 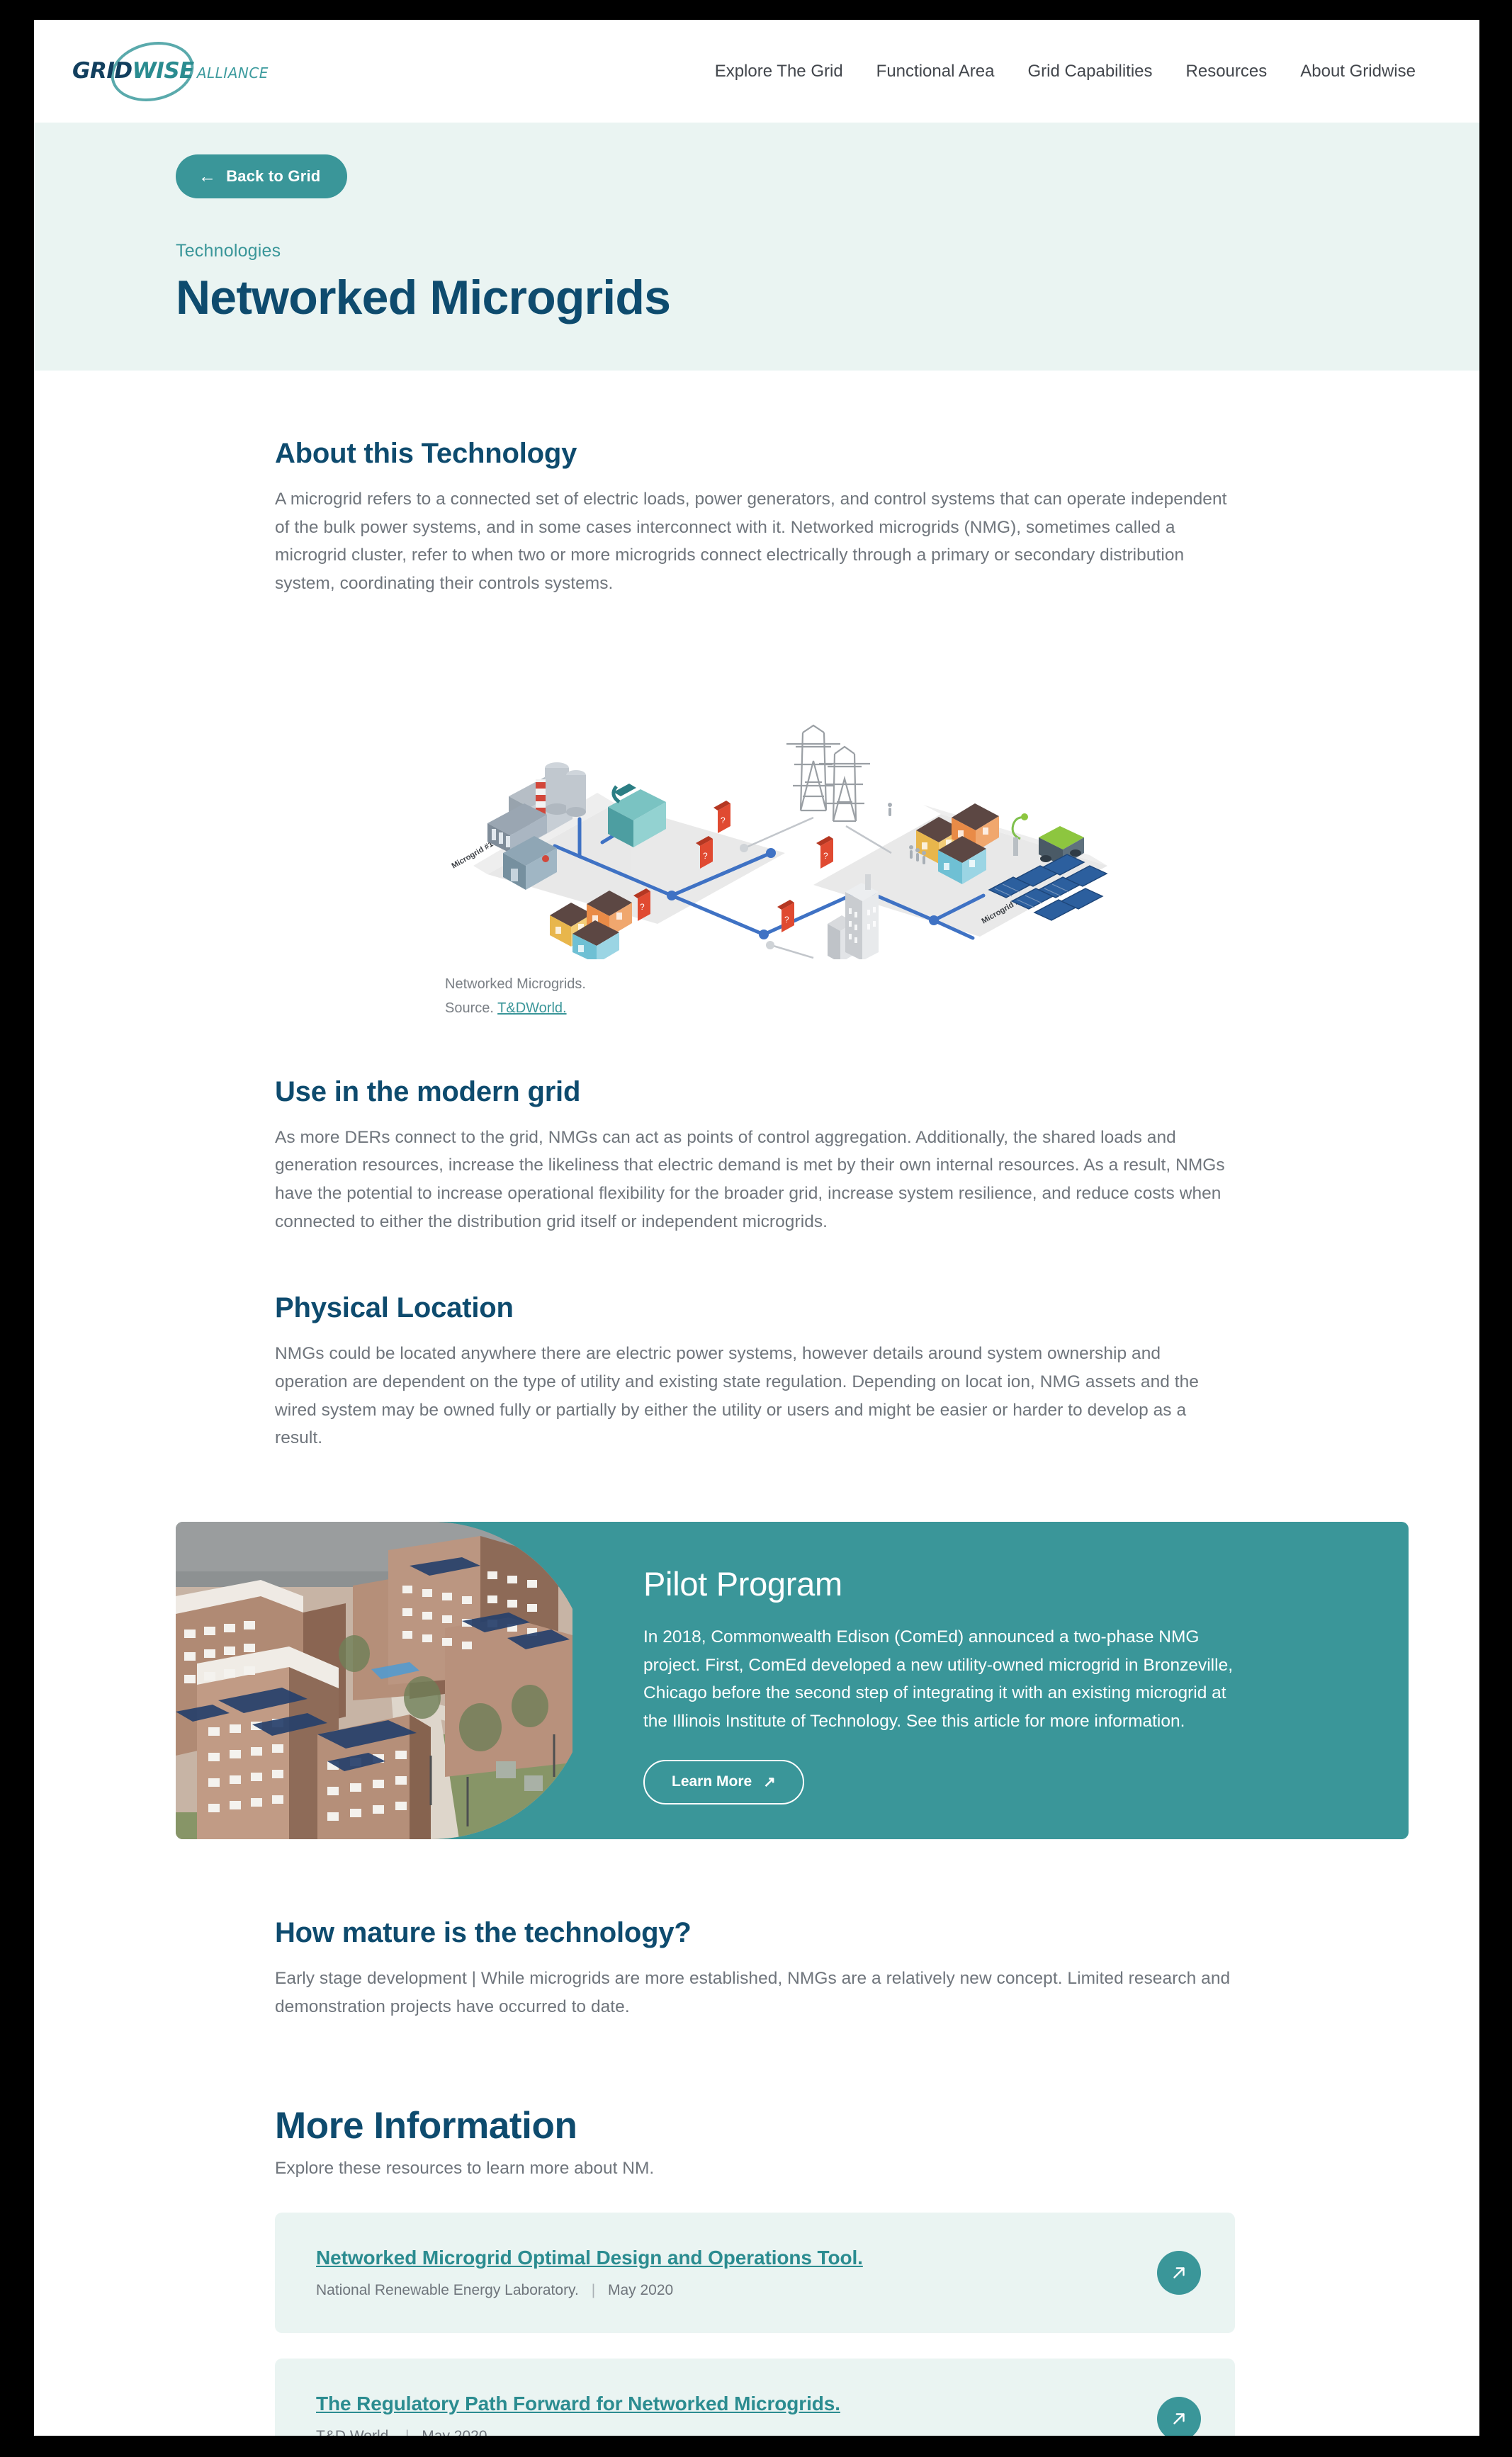 What do you see at coordinates (1089, 71) in the screenshot?
I see `nav-item-grid-capabilities: Grid Capabilities` at bounding box center [1089, 71].